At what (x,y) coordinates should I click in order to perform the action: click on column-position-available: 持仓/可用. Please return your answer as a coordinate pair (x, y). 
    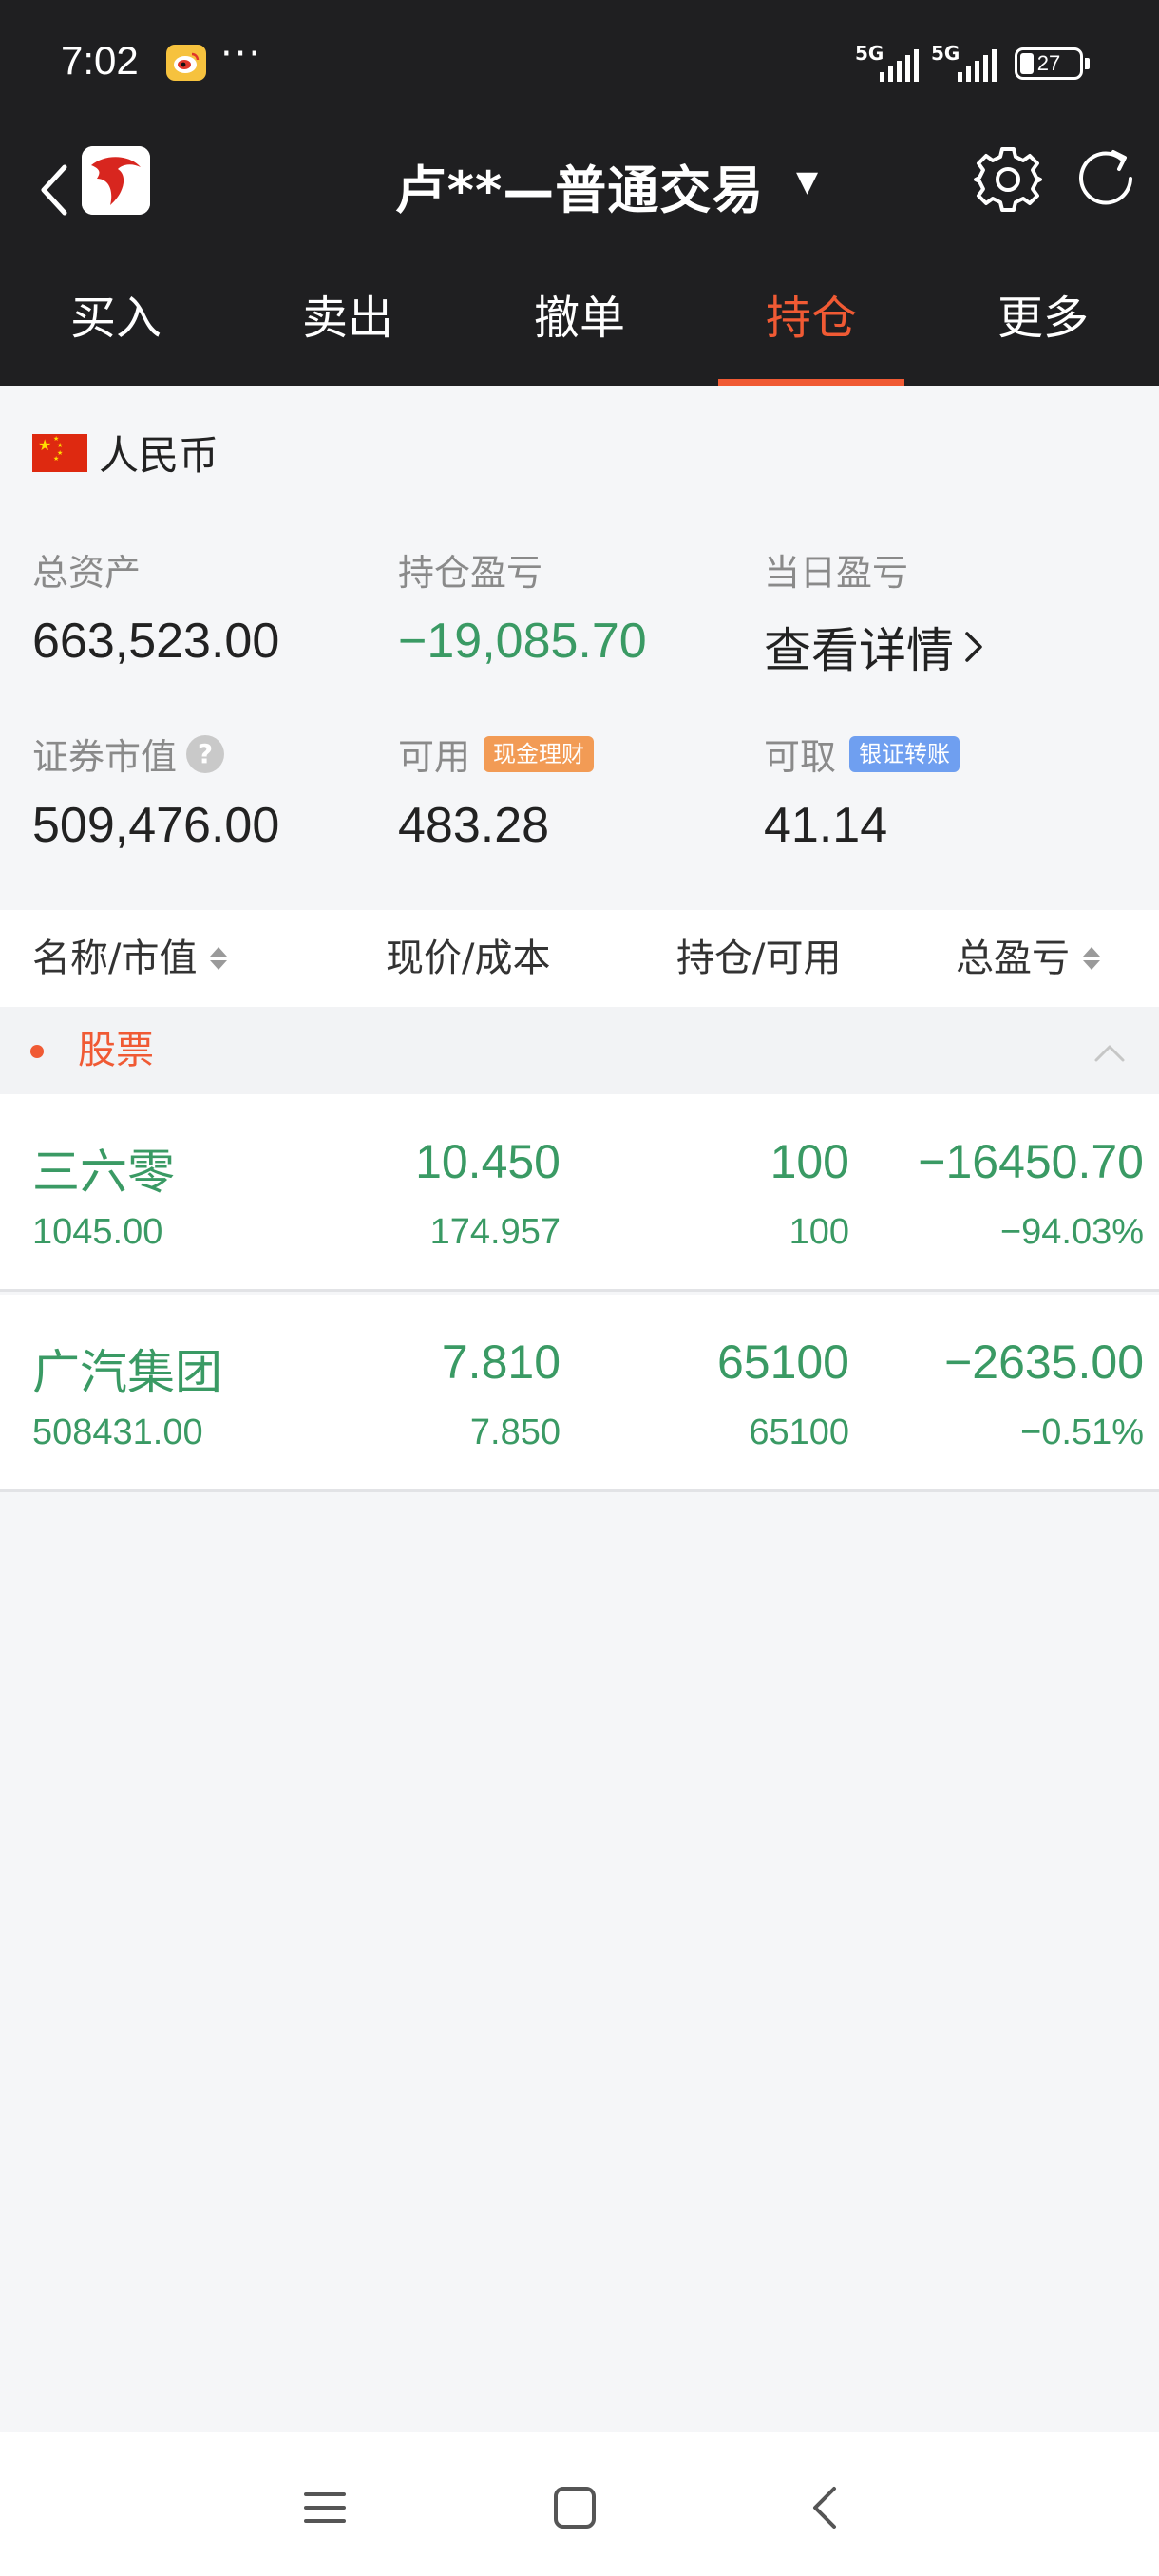
    Looking at the image, I should click on (758, 958).